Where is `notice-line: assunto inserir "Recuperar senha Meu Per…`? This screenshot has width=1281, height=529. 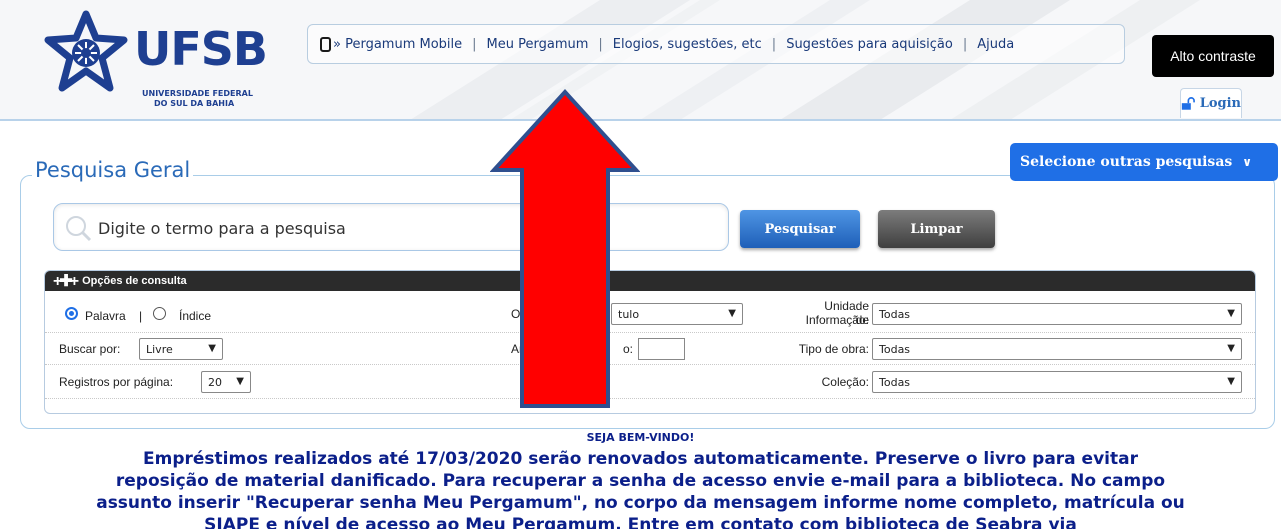
notice-line: assunto inserir "Recuperar senha Meu Per… is located at coordinates (640, 503).